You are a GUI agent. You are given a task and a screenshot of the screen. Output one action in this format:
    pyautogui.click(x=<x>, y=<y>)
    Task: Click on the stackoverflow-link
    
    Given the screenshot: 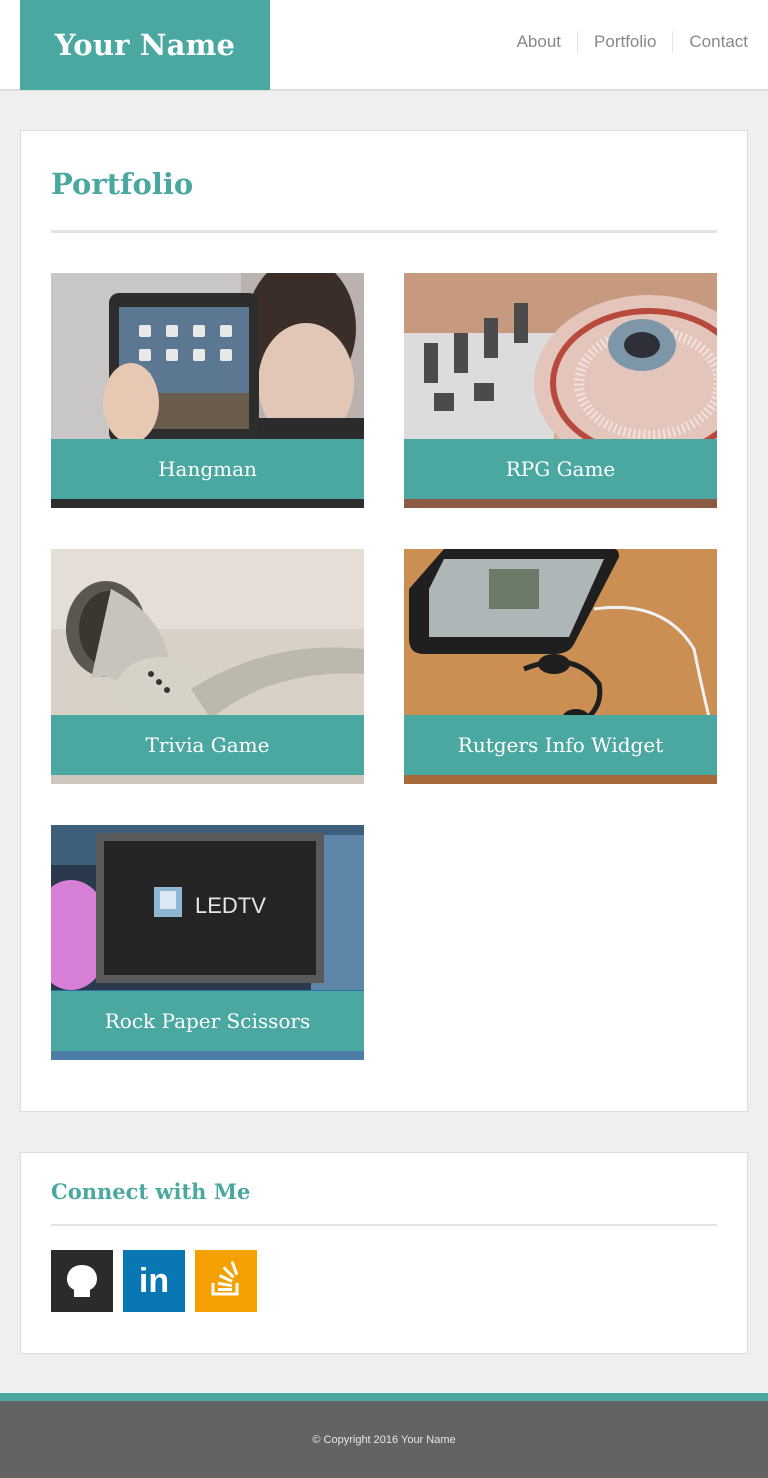 What is the action you would take?
    pyautogui.click(x=226, y=1281)
    